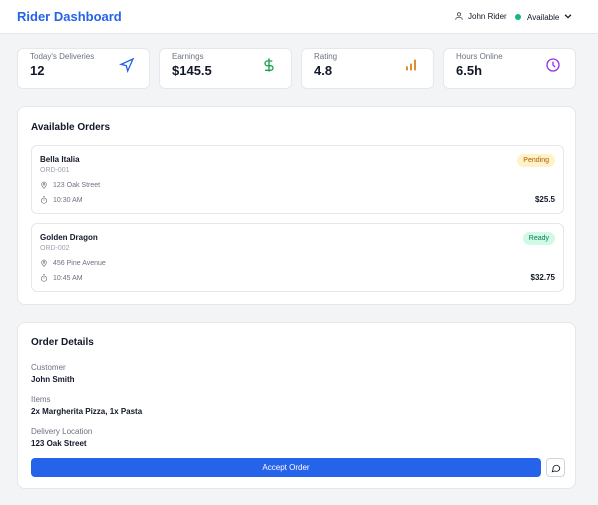  I want to click on accept-order-button: Accept Order, so click(286, 467).